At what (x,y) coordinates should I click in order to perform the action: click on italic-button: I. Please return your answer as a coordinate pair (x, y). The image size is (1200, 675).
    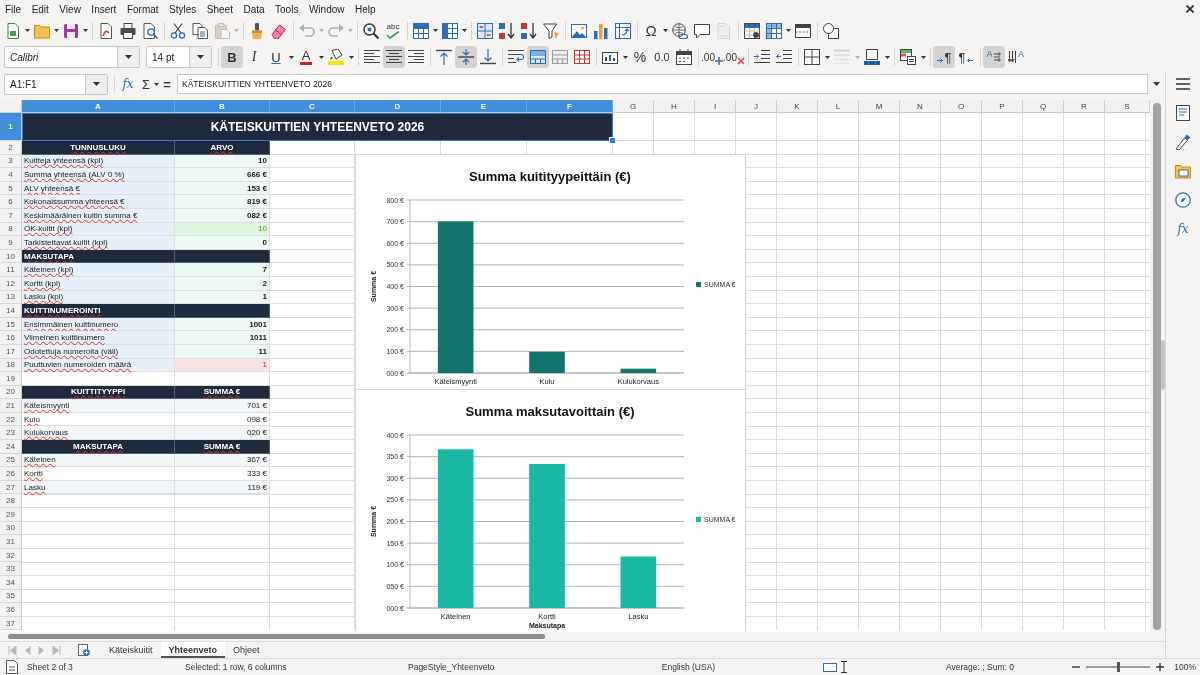
    Looking at the image, I should click on (254, 57).